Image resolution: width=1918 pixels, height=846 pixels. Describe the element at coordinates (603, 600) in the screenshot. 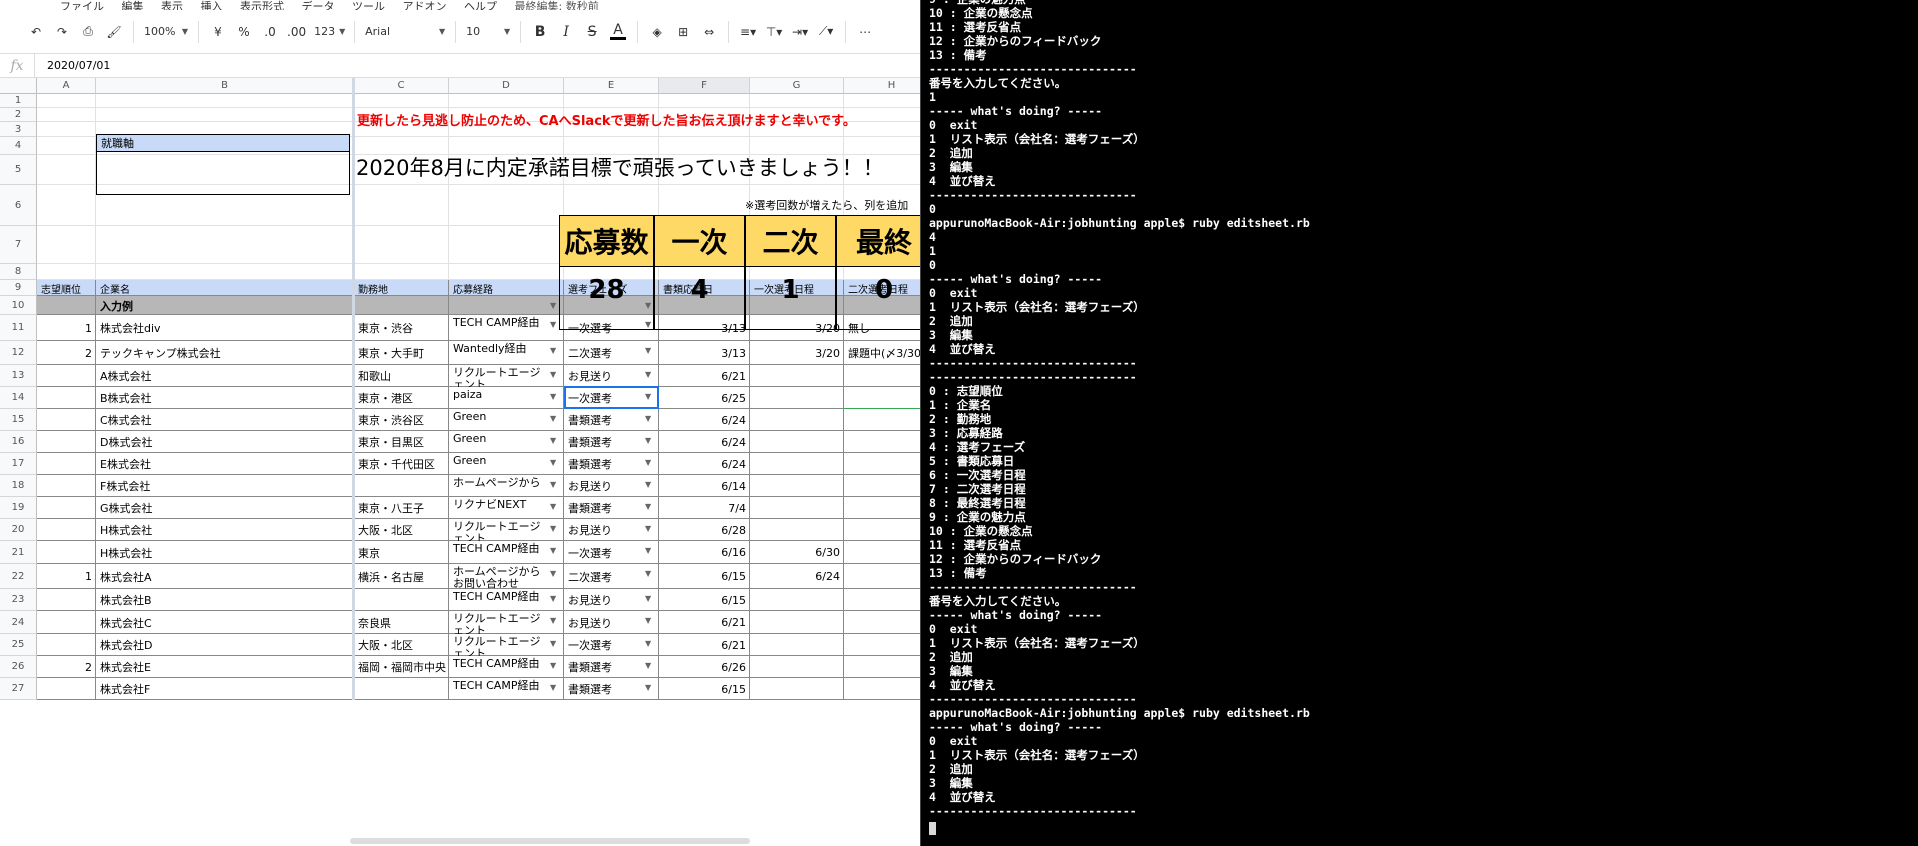

I see `cell-phase-row23: お見送り` at that location.